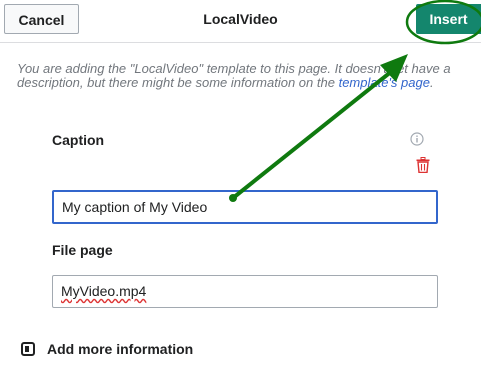 This screenshot has width=481, height=371. I want to click on add-more-information-label: Add more information, so click(120, 349).